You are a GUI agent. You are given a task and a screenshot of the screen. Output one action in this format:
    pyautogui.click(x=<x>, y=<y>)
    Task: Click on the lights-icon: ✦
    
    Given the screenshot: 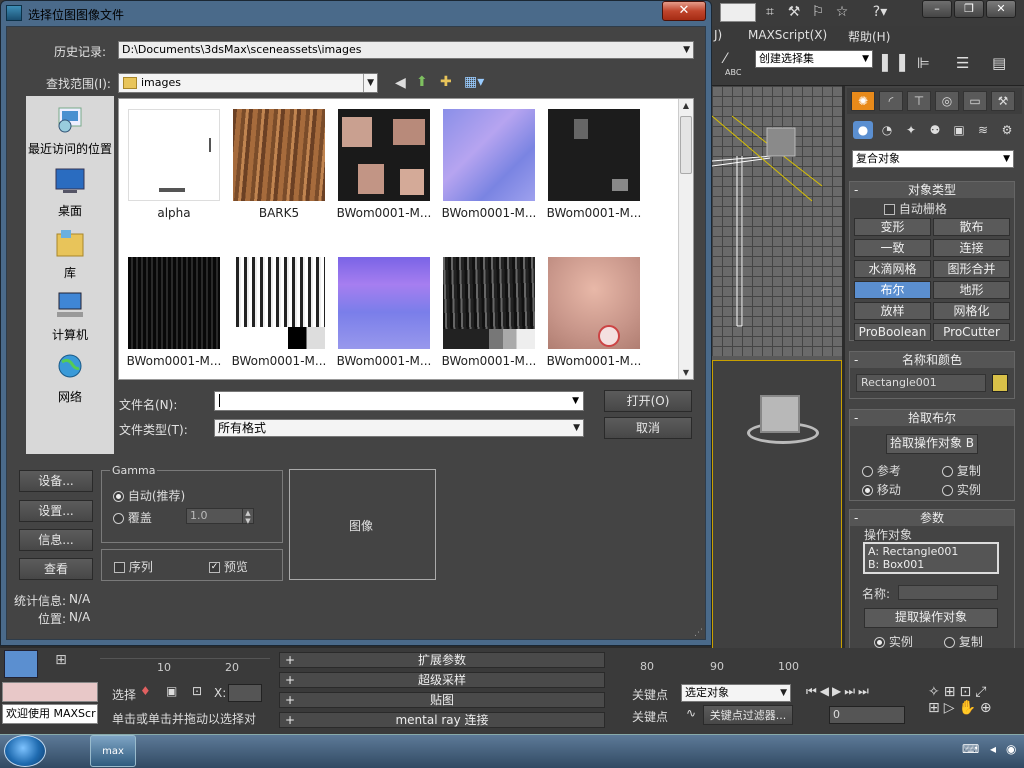 What is the action you would take?
    pyautogui.click(x=911, y=130)
    